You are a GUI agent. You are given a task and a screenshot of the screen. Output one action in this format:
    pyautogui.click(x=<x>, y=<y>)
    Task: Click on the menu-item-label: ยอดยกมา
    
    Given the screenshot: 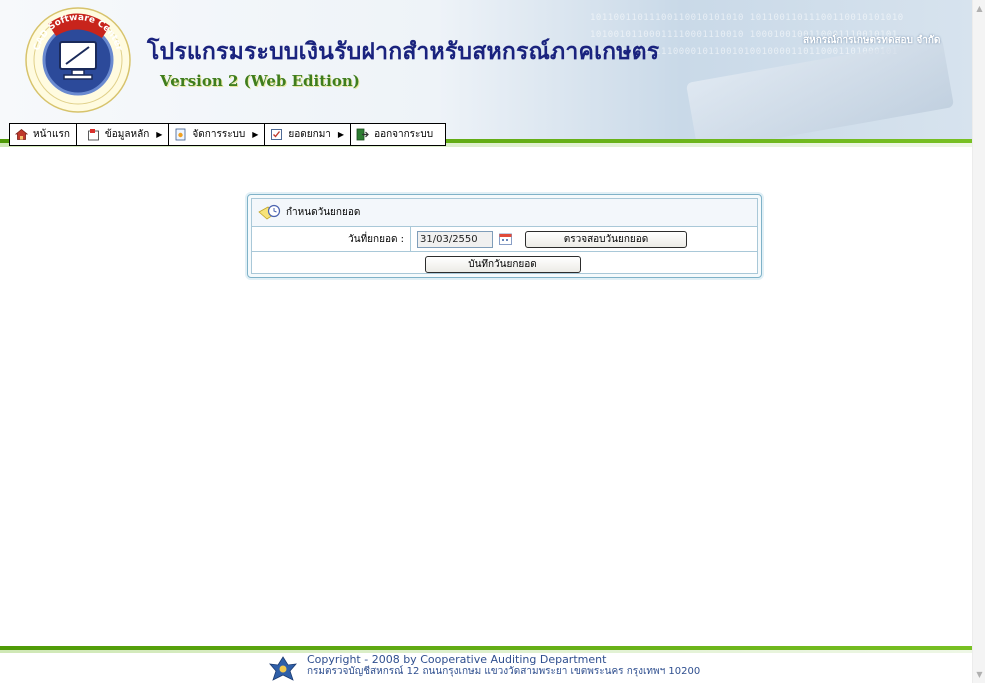 What is the action you would take?
    pyautogui.click(x=309, y=134)
    